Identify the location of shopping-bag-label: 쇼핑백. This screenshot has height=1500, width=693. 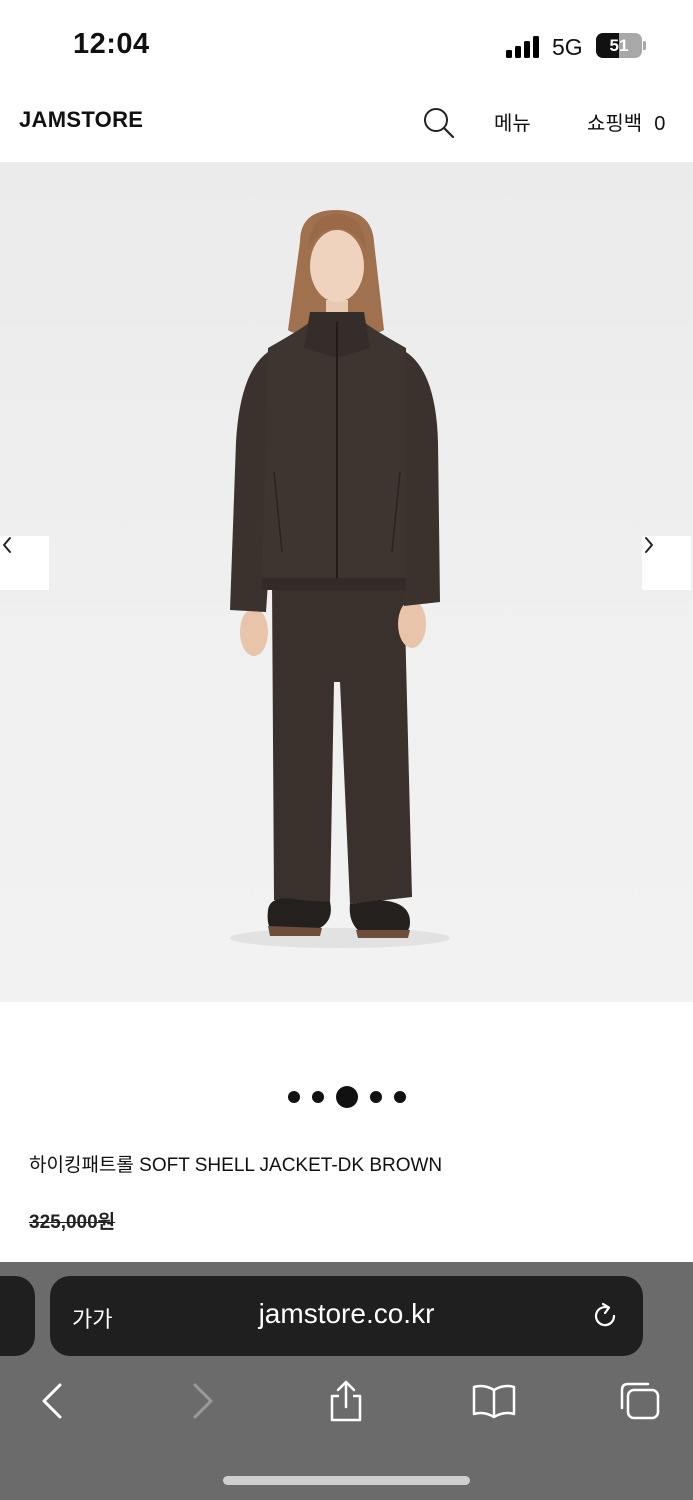
(615, 124).